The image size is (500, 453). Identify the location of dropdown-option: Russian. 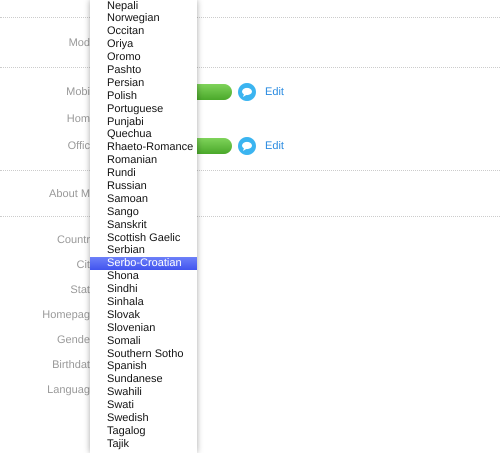
(143, 186).